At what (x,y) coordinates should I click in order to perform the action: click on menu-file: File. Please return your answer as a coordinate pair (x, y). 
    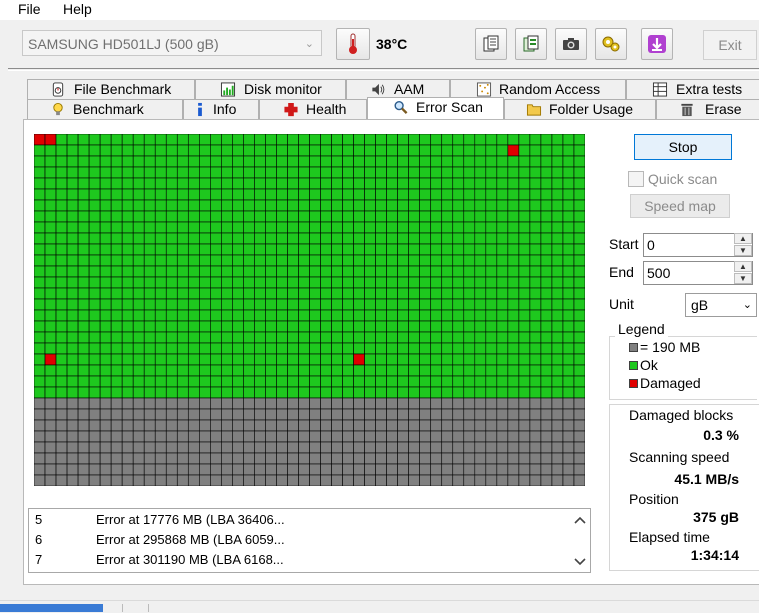
    Looking at the image, I should click on (29, 9).